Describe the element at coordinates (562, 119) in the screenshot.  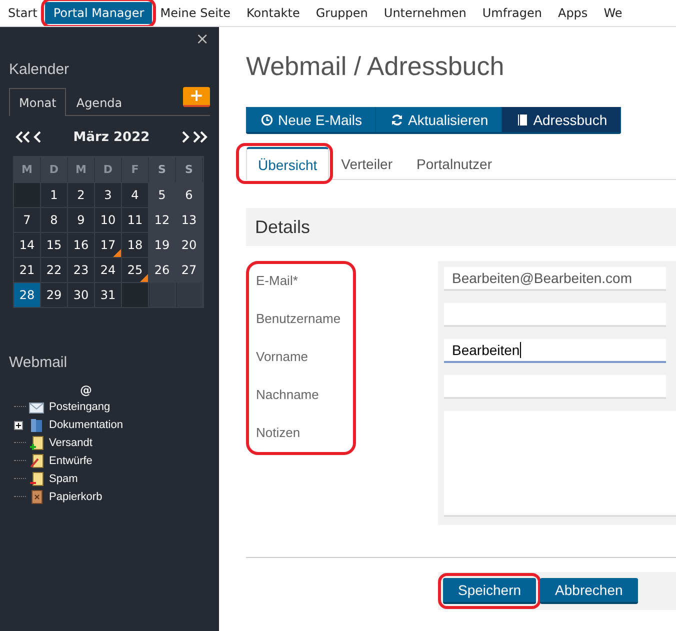
I see `toolbar-button: Adressbuch` at that location.